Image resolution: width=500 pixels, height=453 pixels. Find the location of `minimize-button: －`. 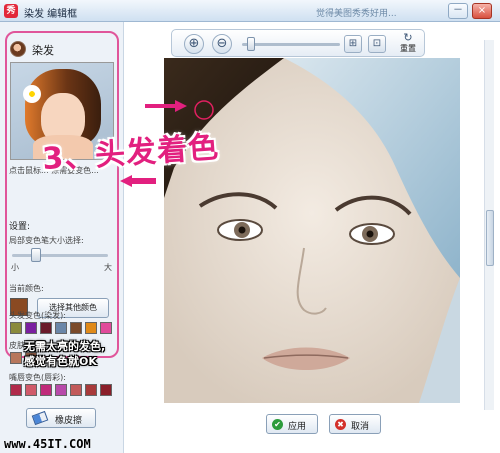

minimize-button: － is located at coordinates (458, 11).